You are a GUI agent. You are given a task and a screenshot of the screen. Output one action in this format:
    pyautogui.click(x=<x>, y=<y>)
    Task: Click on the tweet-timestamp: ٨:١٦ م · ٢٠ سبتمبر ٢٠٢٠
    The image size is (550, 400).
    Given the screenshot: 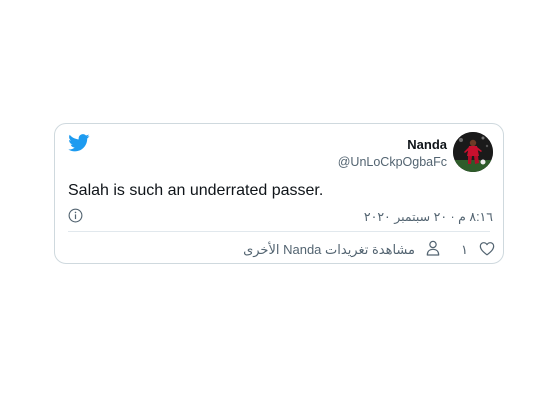 What is the action you would take?
    pyautogui.click(x=428, y=216)
    